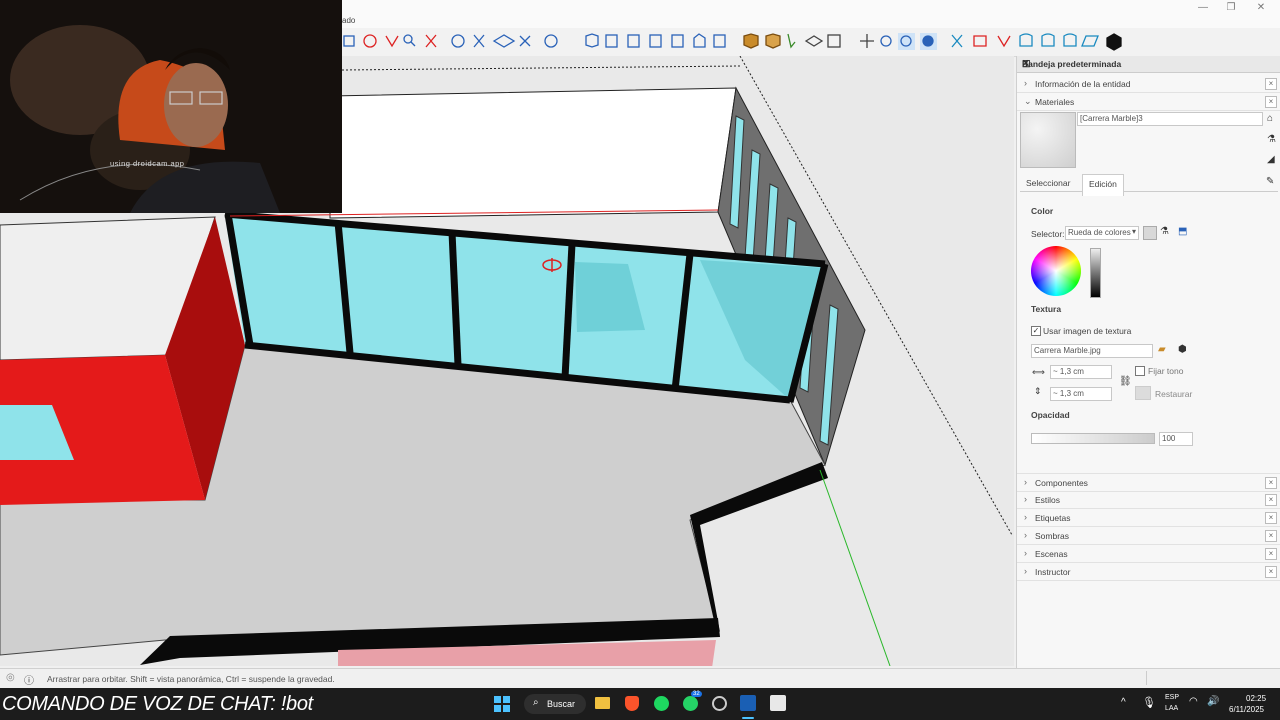 Image resolution: width=1280 pixels, height=720 pixels. Describe the element at coordinates (1133, 231) in the screenshot. I see `chevron-down-icon: ▾` at that location.